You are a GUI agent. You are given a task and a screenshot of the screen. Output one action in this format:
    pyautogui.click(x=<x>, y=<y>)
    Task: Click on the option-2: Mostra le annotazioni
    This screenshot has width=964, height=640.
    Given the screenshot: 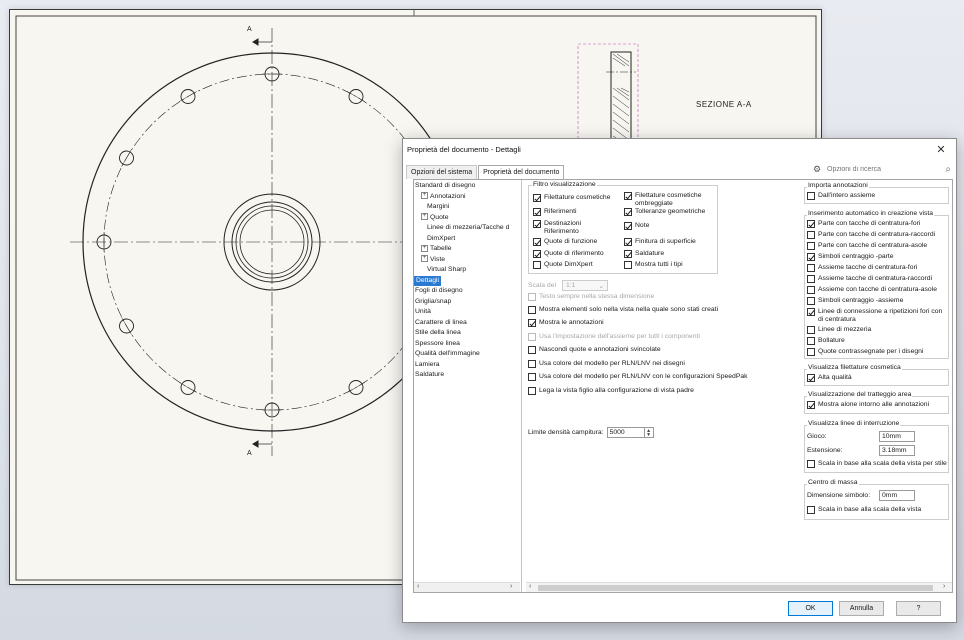 What is the action you would take?
    pyautogui.click(x=566, y=323)
    